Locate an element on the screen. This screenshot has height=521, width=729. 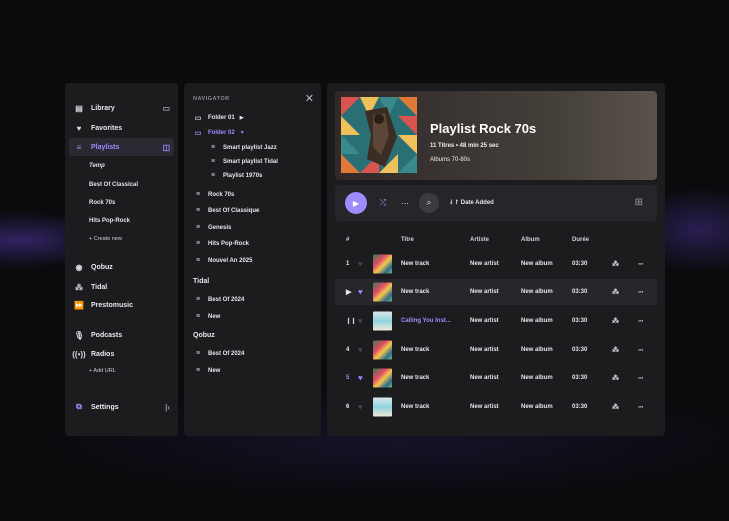
sidebar-item-library: ▤ Library ▭ is located at coordinates (121, 108).